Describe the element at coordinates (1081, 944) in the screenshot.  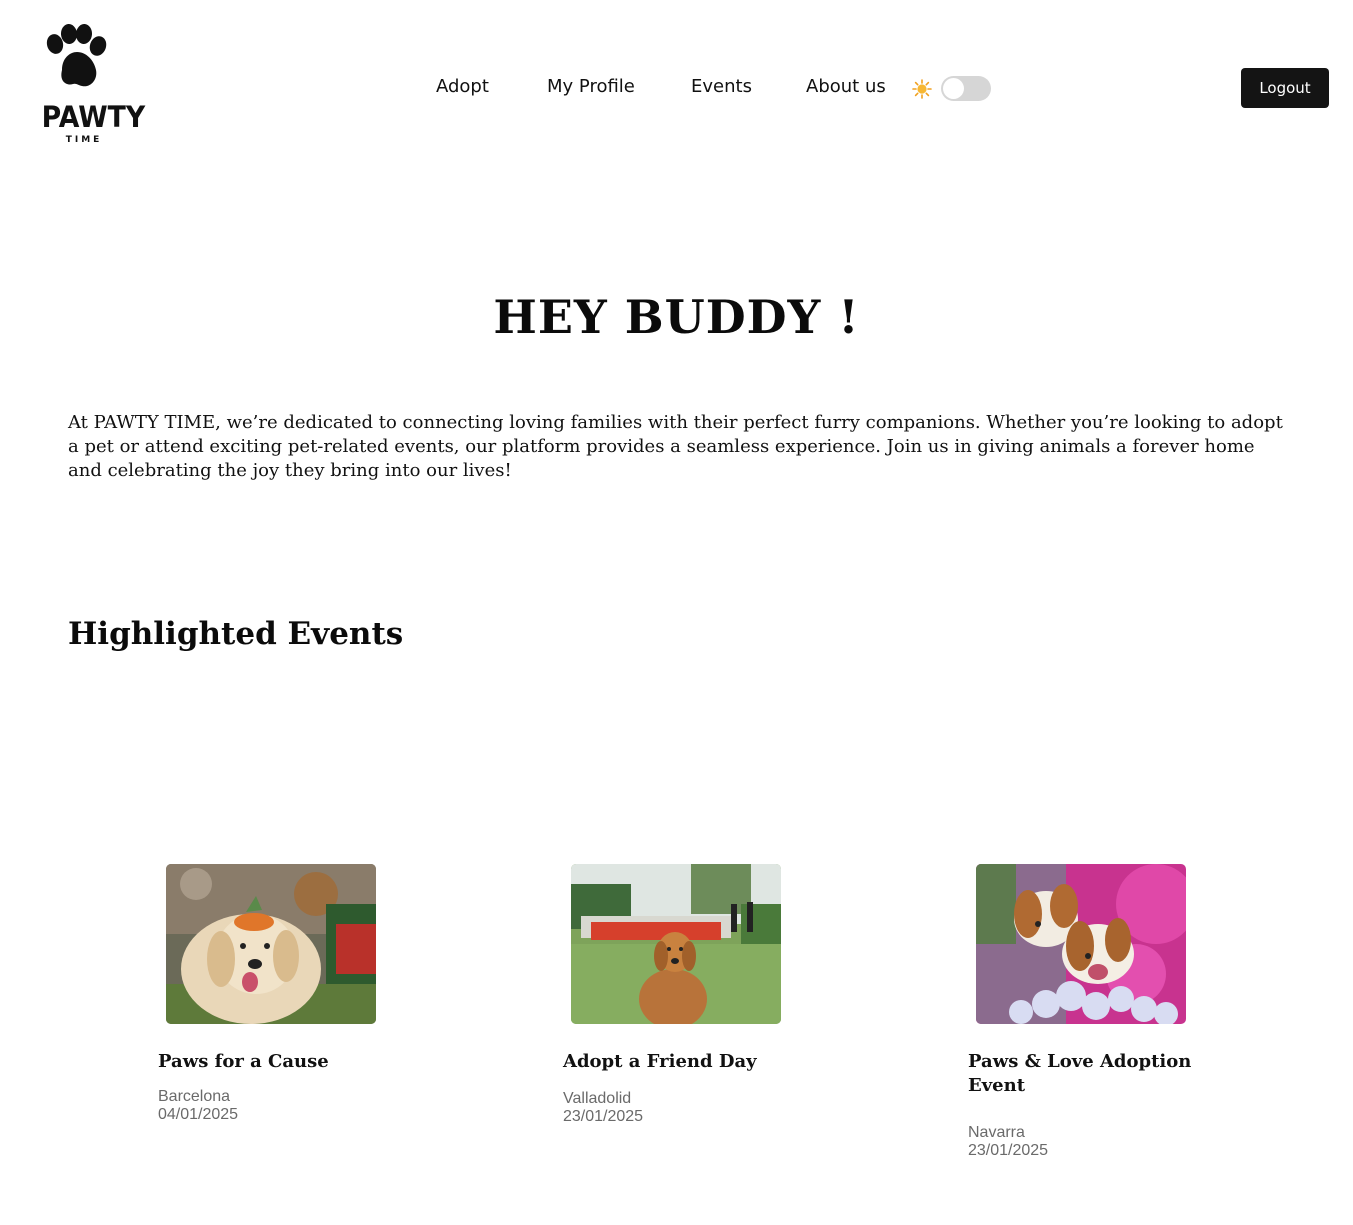
I see `event-image-beagles-with-balloons` at that location.